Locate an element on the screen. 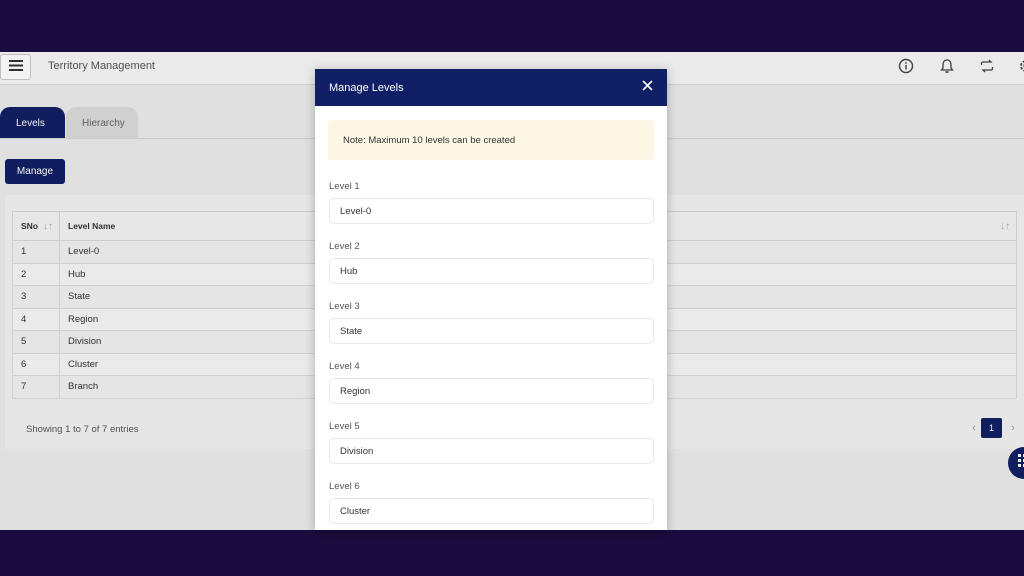 This screenshot has height=576, width=1024. level-2-input is located at coordinates (491, 271).